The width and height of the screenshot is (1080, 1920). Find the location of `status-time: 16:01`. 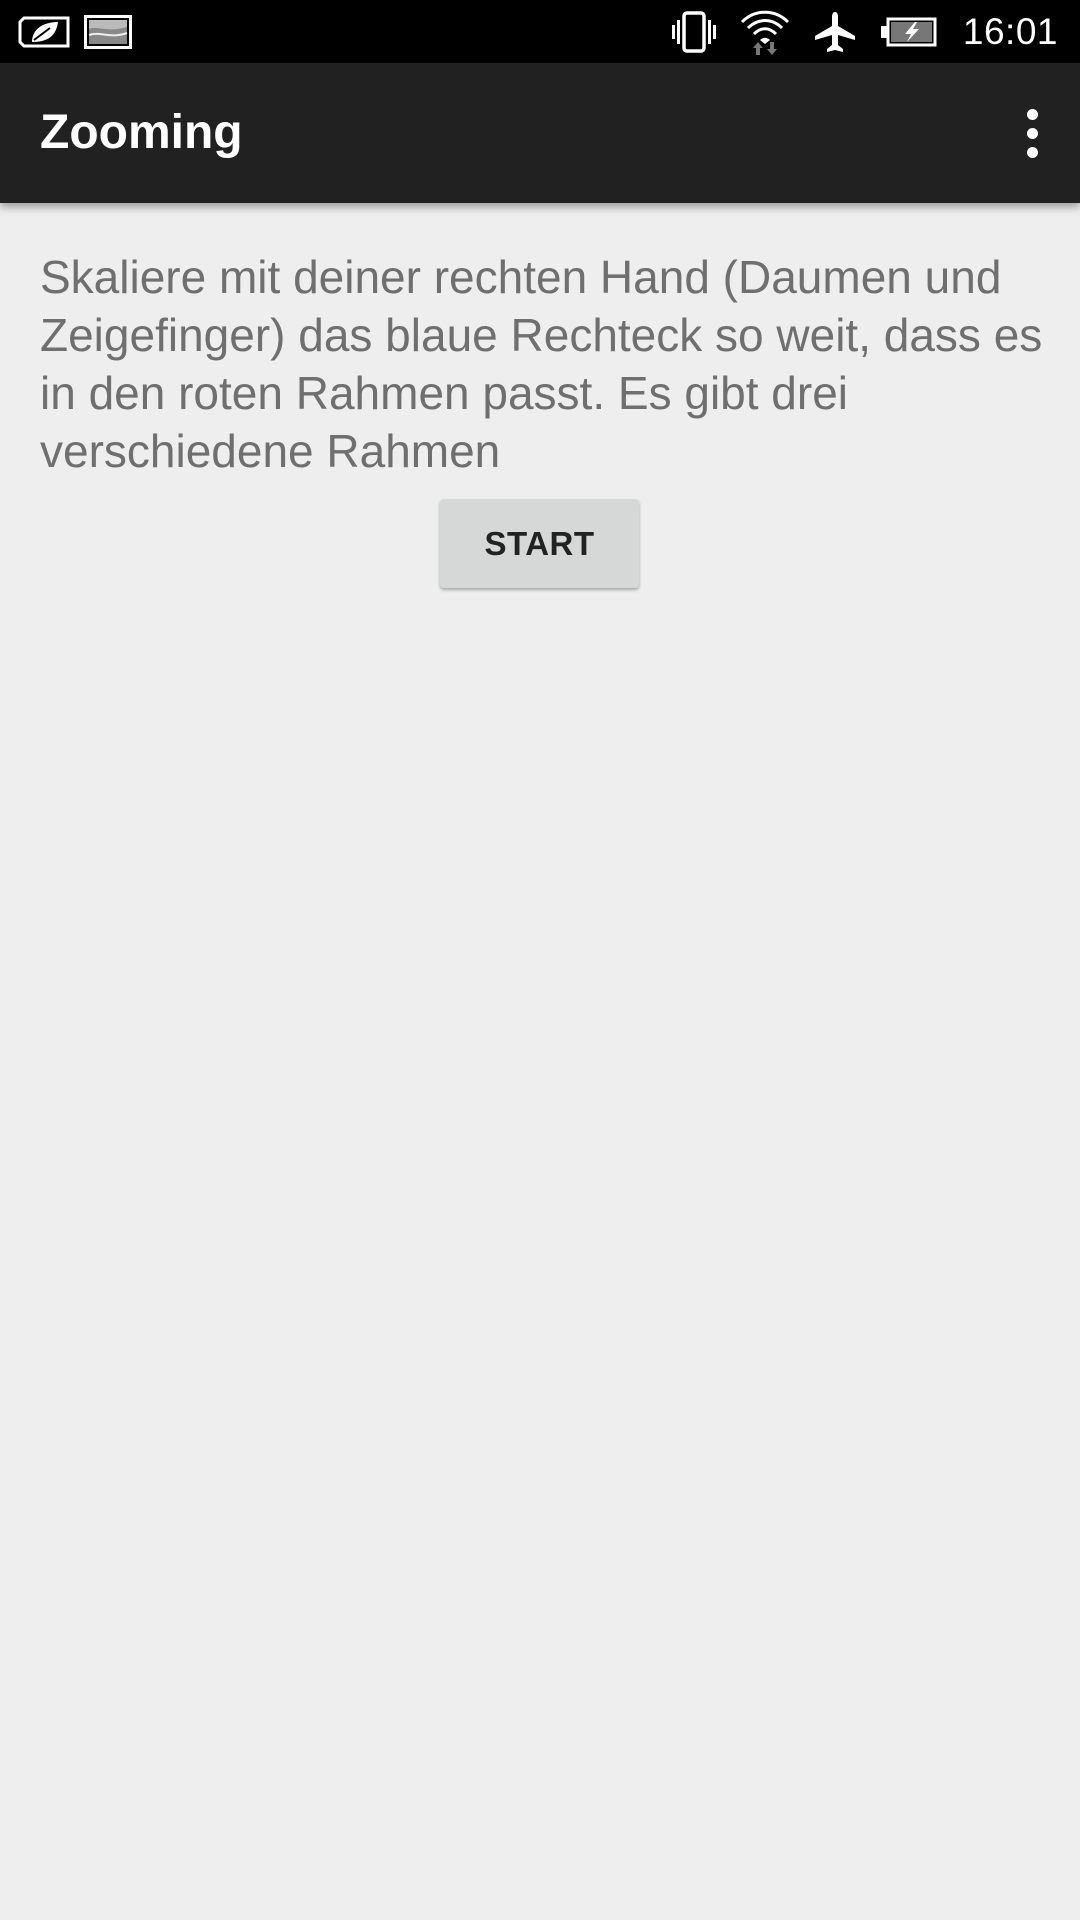

status-time: 16:01 is located at coordinates (1010, 31).